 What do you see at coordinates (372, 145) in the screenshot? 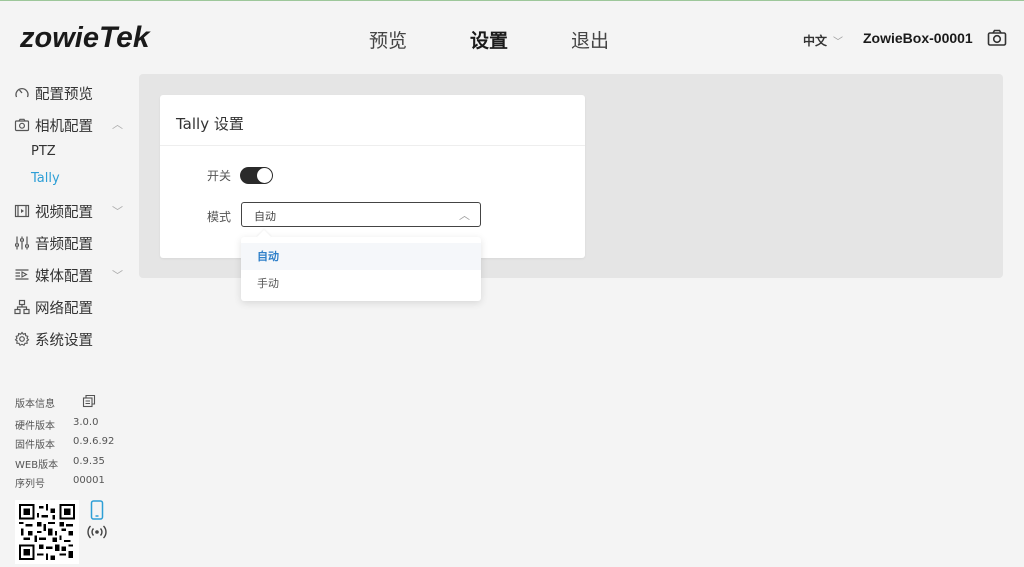
I see `card-divider` at bounding box center [372, 145].